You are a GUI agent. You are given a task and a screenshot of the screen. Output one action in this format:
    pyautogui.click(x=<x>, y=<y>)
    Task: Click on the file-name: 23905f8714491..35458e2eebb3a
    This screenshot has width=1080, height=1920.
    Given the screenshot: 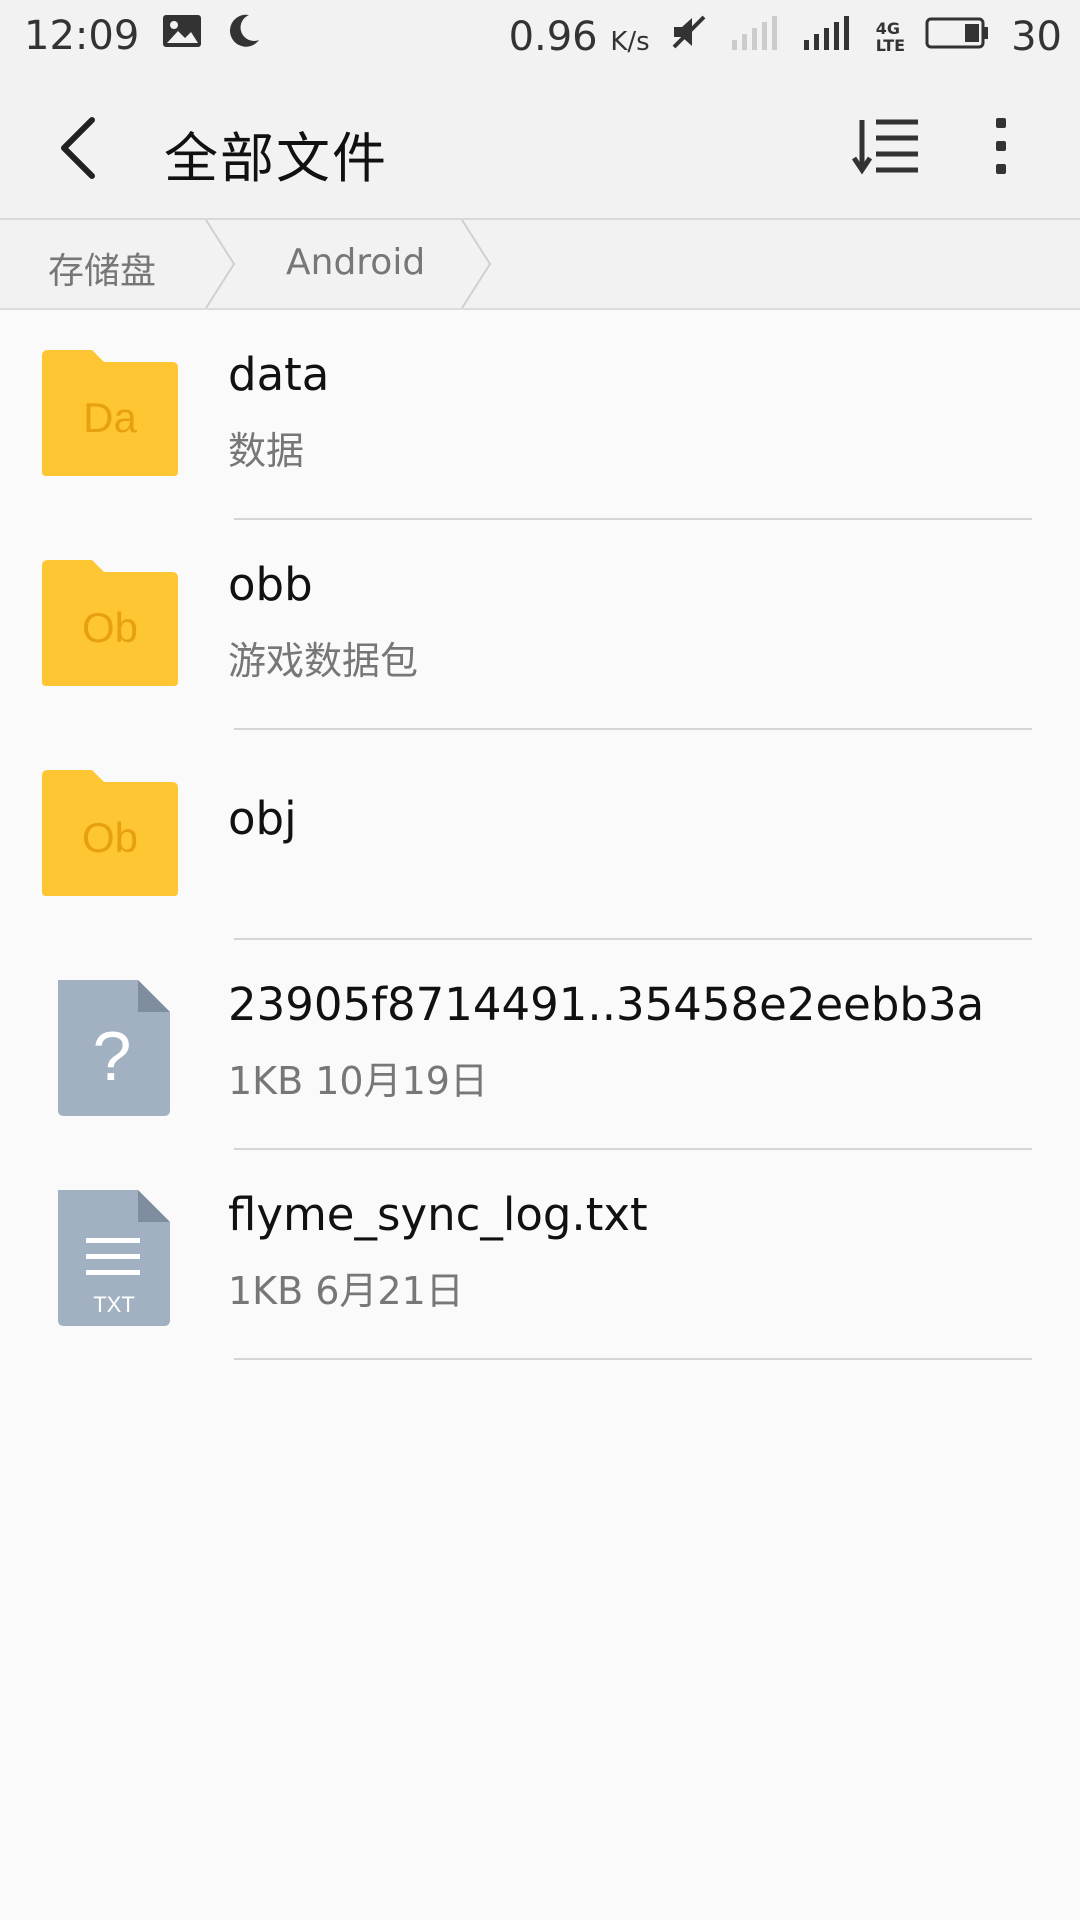 What is the action you would take?
    pyautogui.click(x=606, y=1004)
    